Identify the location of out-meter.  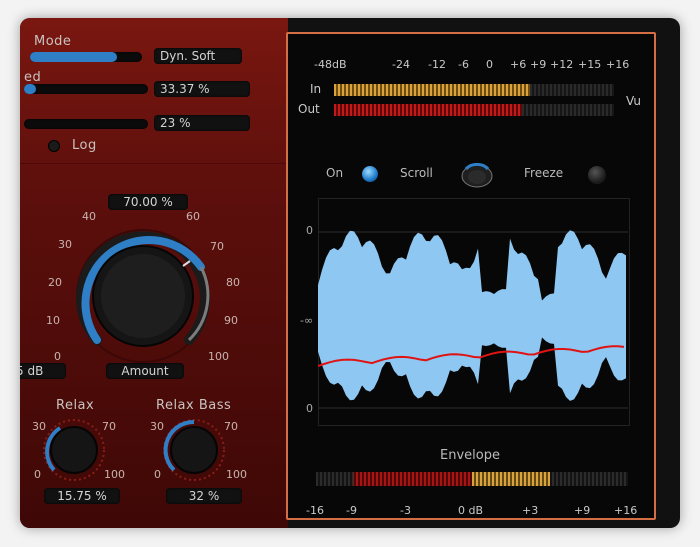
(474, 110).